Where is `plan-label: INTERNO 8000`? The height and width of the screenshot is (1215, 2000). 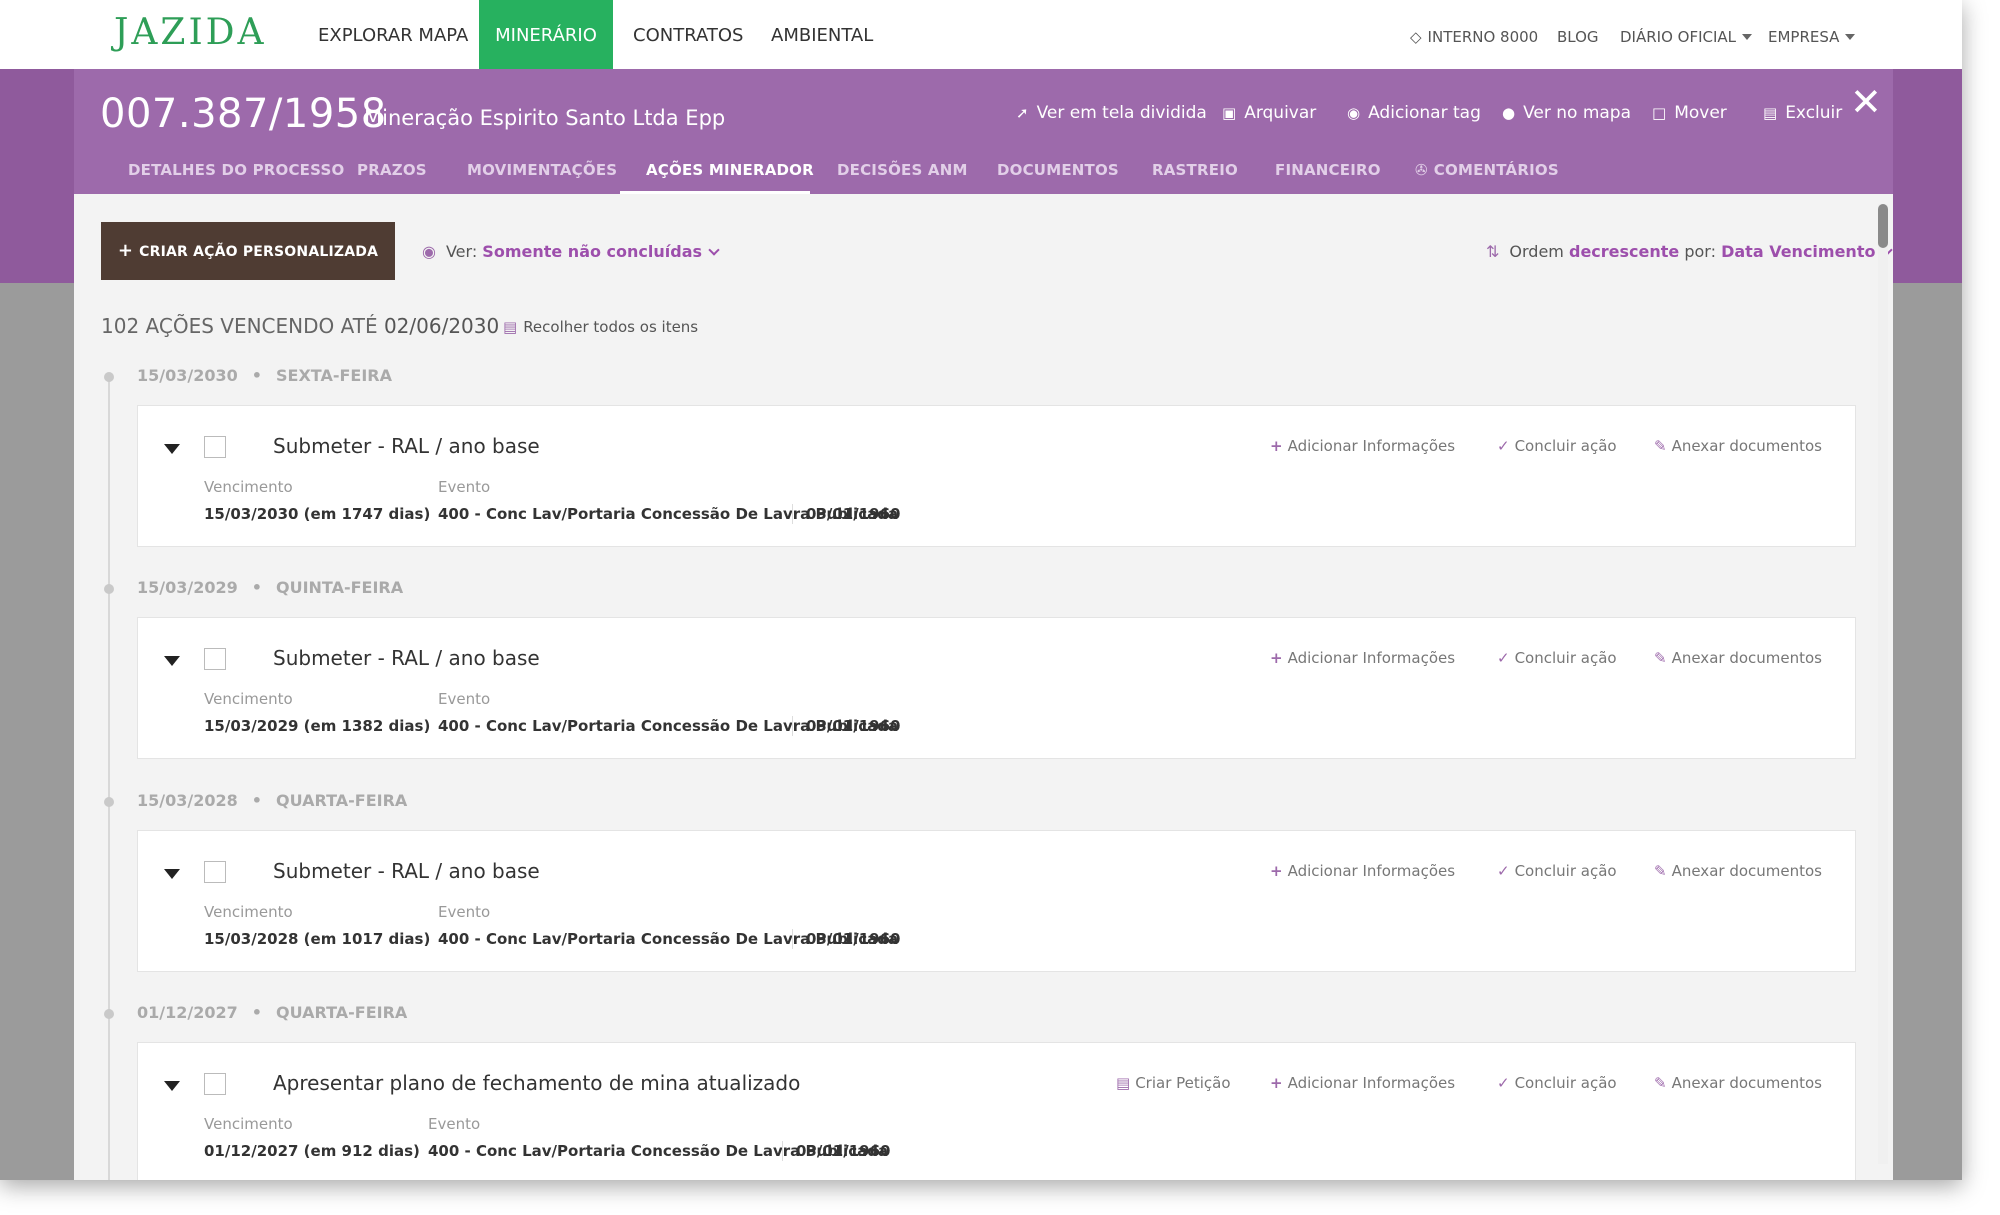 plan-label: INTERNO 8000 is located at coordinates (1483, 37).